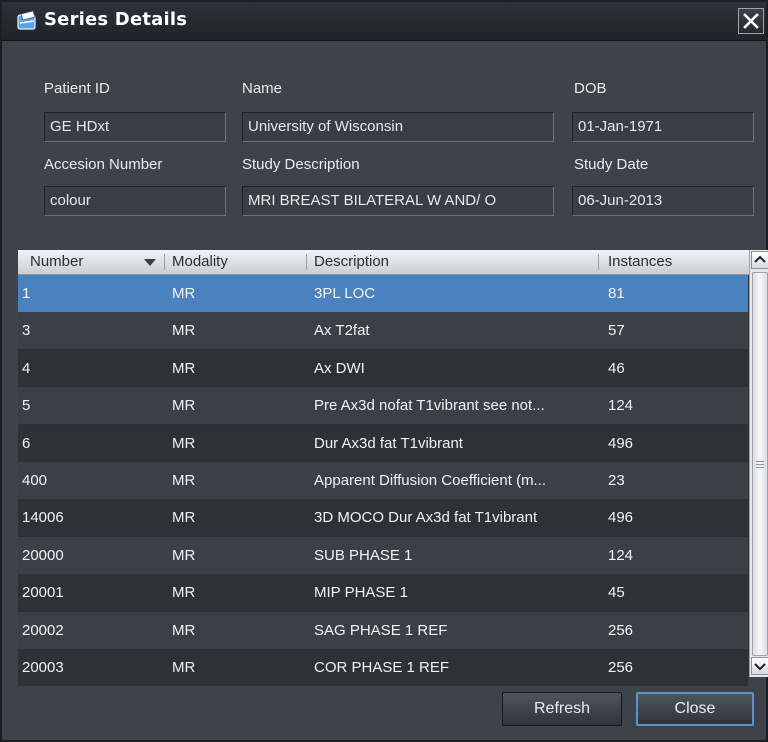 This screenshot has height=742, width=768. Describe the element at coordinates (611, 164) in the screenshot. I see `study-date-label: Study Date` at that location.